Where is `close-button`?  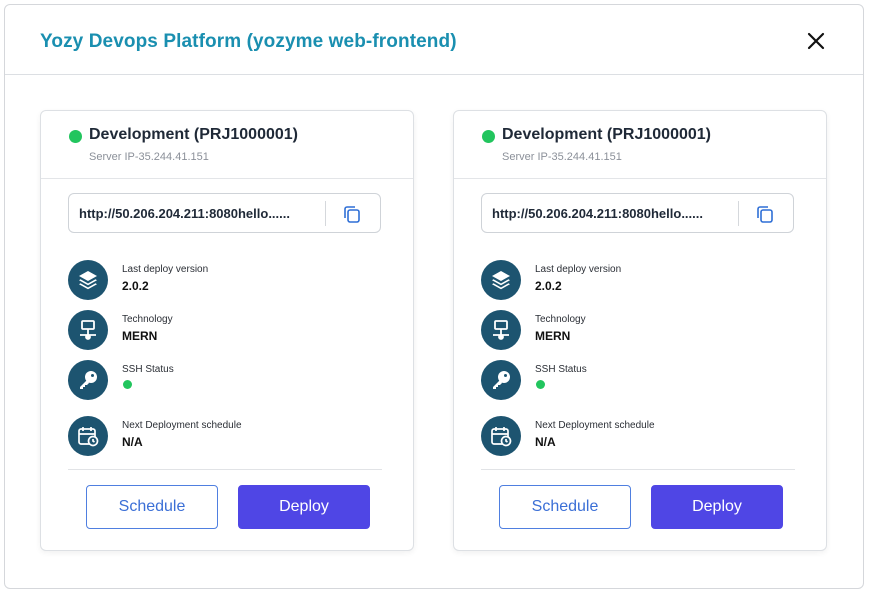 close-button is located at coordinates (816, 41).